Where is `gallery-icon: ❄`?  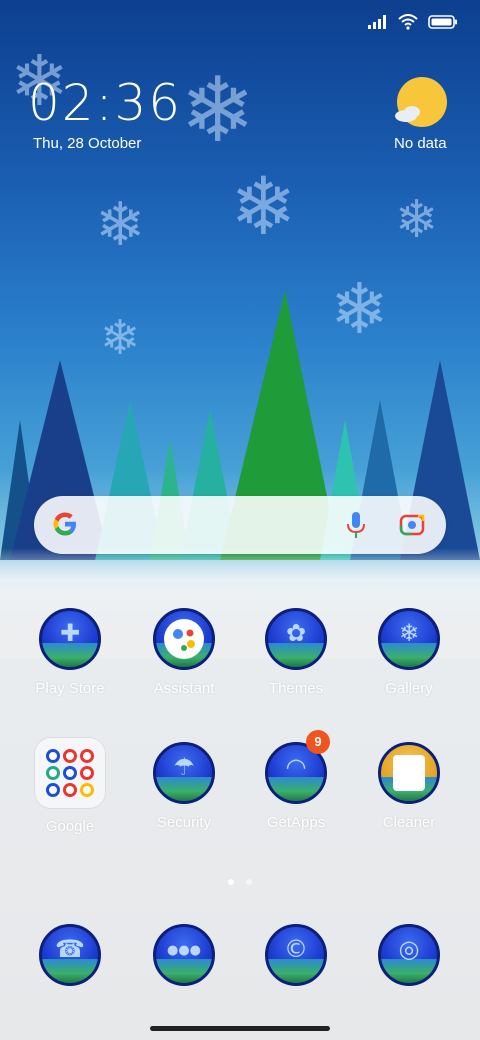 gallery-icon: ❄ is located at coordinates (409, 639).